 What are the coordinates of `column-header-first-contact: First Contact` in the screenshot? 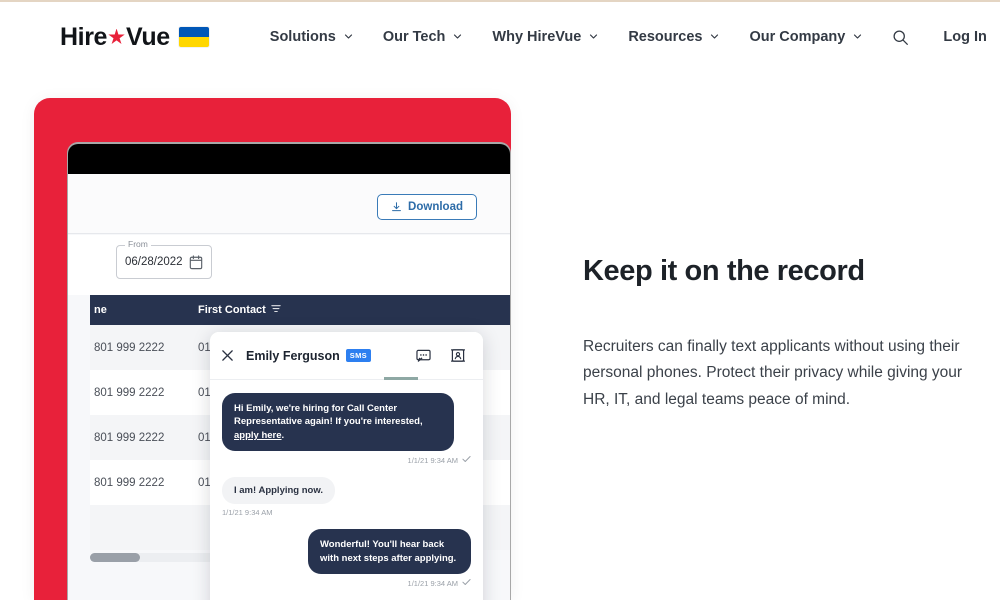 It's located at (239, 310).